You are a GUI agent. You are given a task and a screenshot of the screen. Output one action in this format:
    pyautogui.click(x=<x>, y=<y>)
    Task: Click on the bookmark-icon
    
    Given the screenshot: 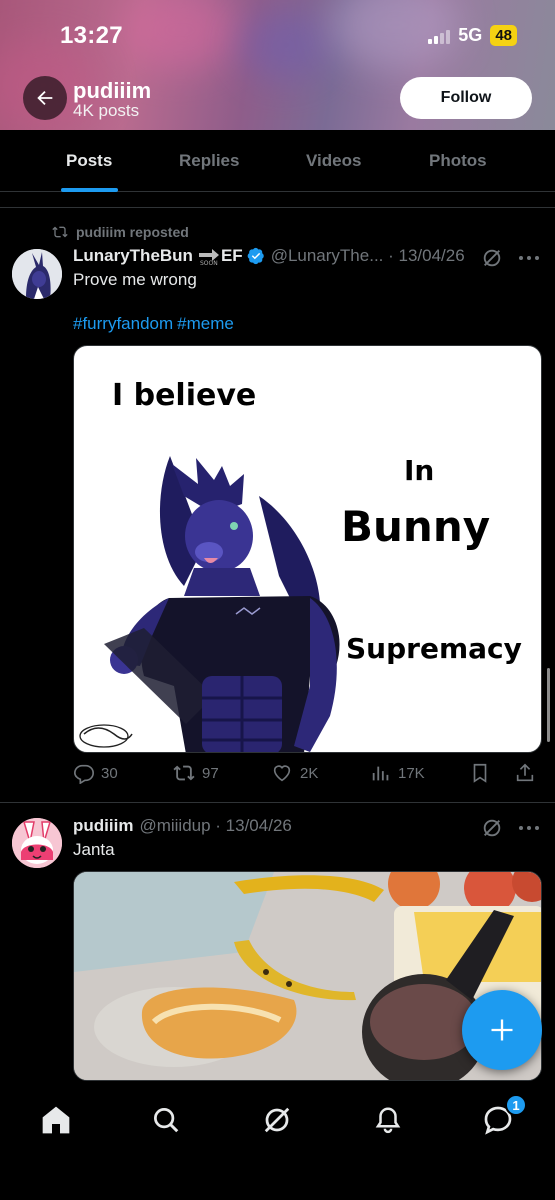 What is the action you would take?
    pyautogui.click(x=480, y=773)
    